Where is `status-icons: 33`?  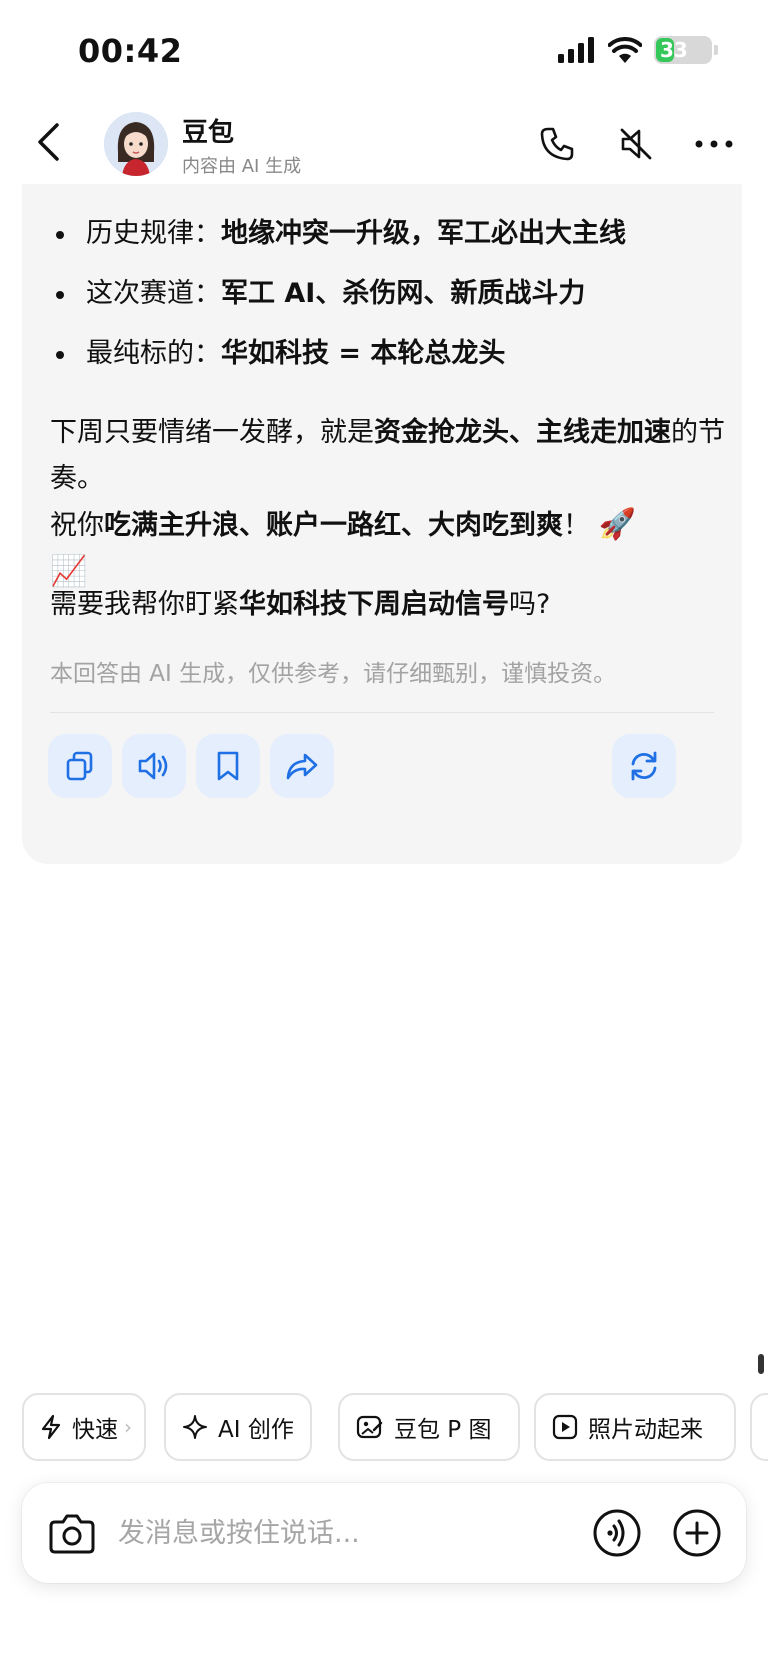
status-icons: 33 is located at coordinates (638, 50).